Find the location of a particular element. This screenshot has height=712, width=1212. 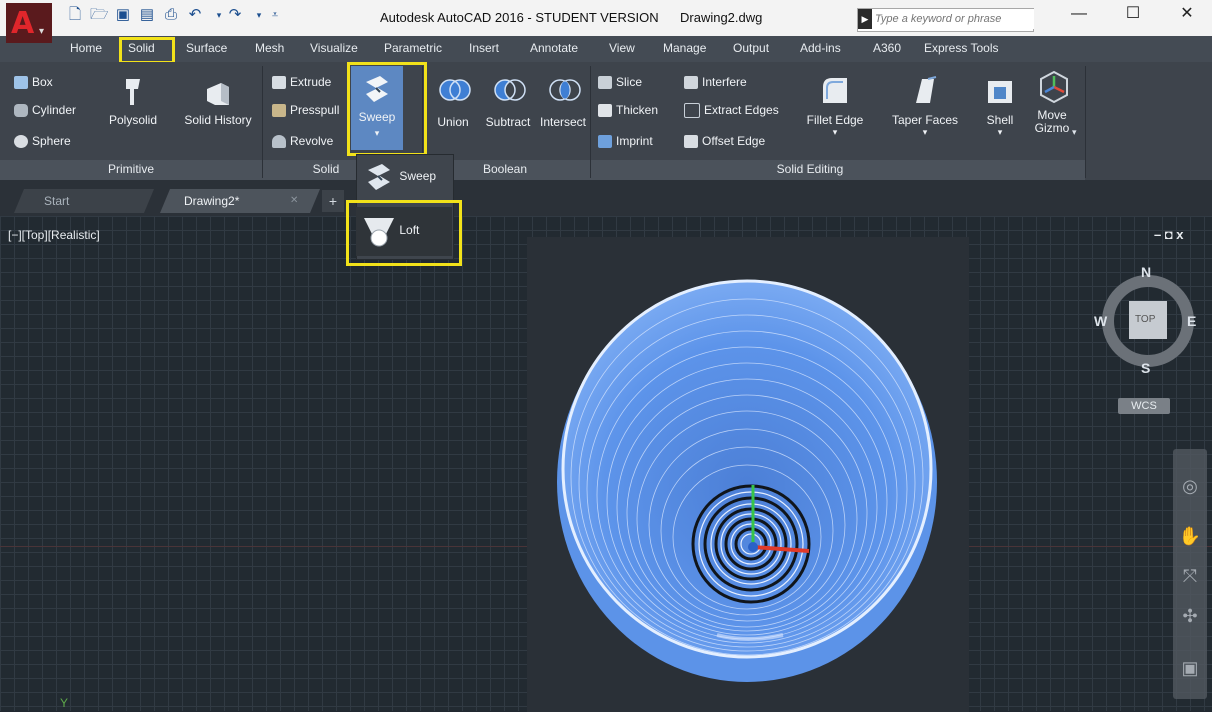

new-file-icon: 🗋 is located at coordinates (75, 15).